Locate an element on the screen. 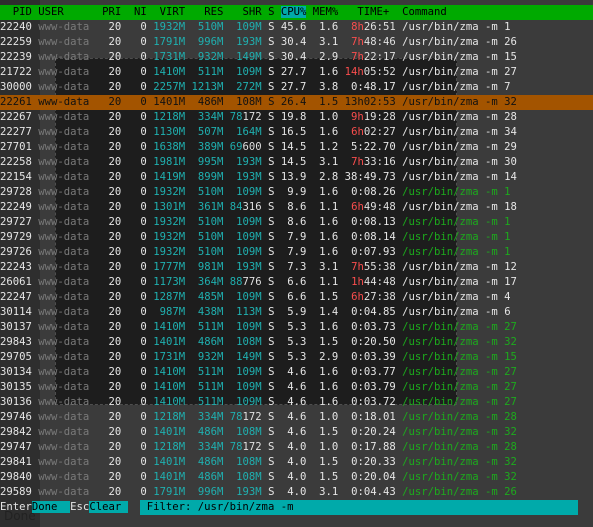  header-s: S is located at coordinates (271, 12).